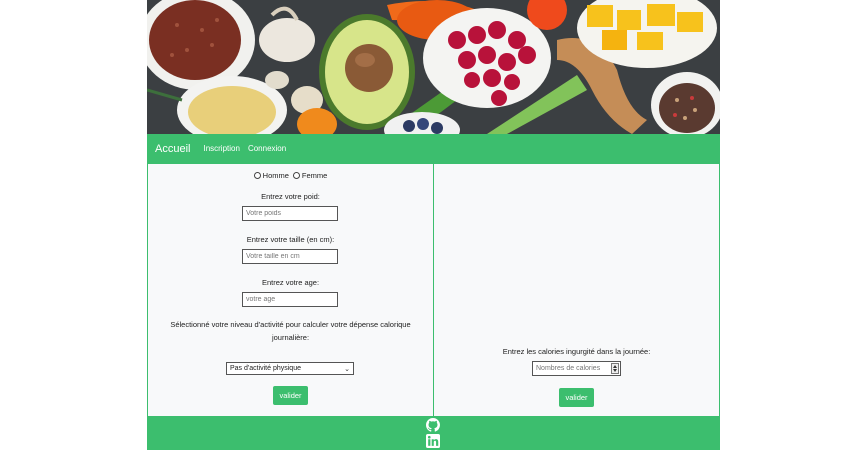 The image size is (867, 450). I want to click on radio-femme-label: Femme, so click(314, 175).